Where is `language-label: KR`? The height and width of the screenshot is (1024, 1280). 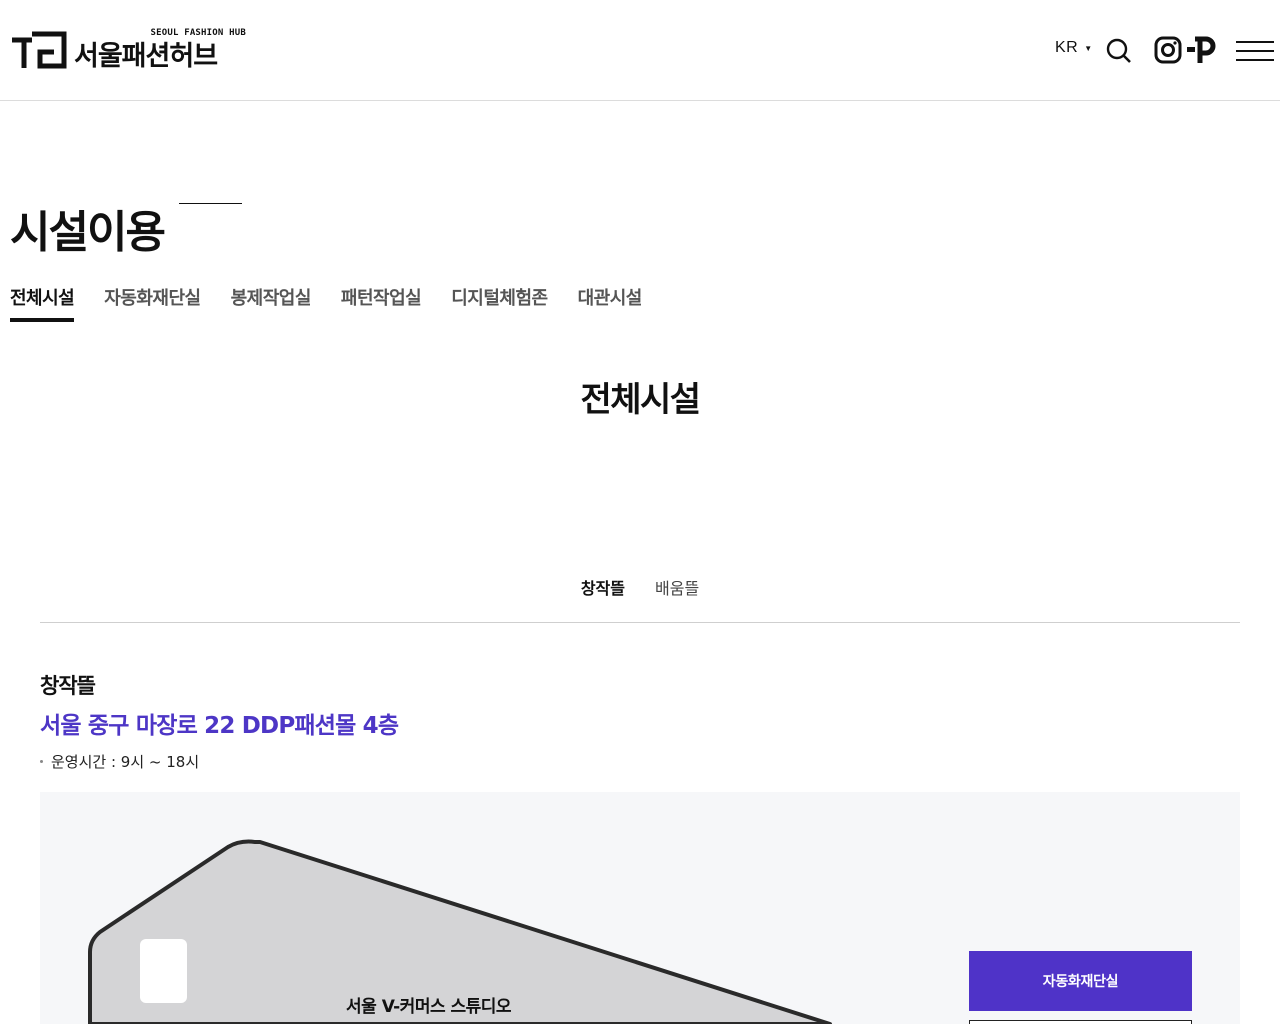
language-label: KR is located at coordinates (1067, 47).